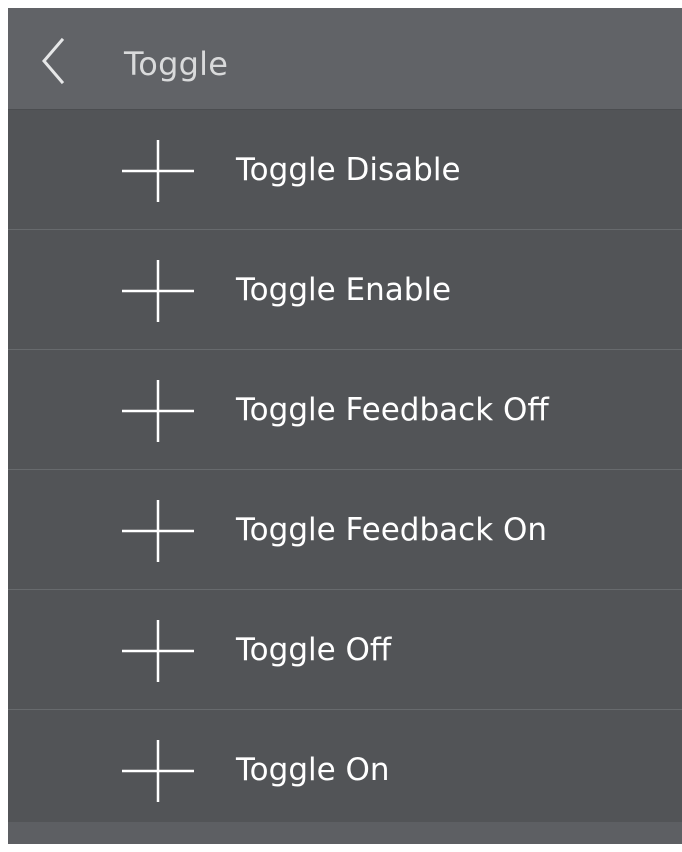 The width and height of the screenshot is (682, 852). I want to click on back-button, so click(55, 61).